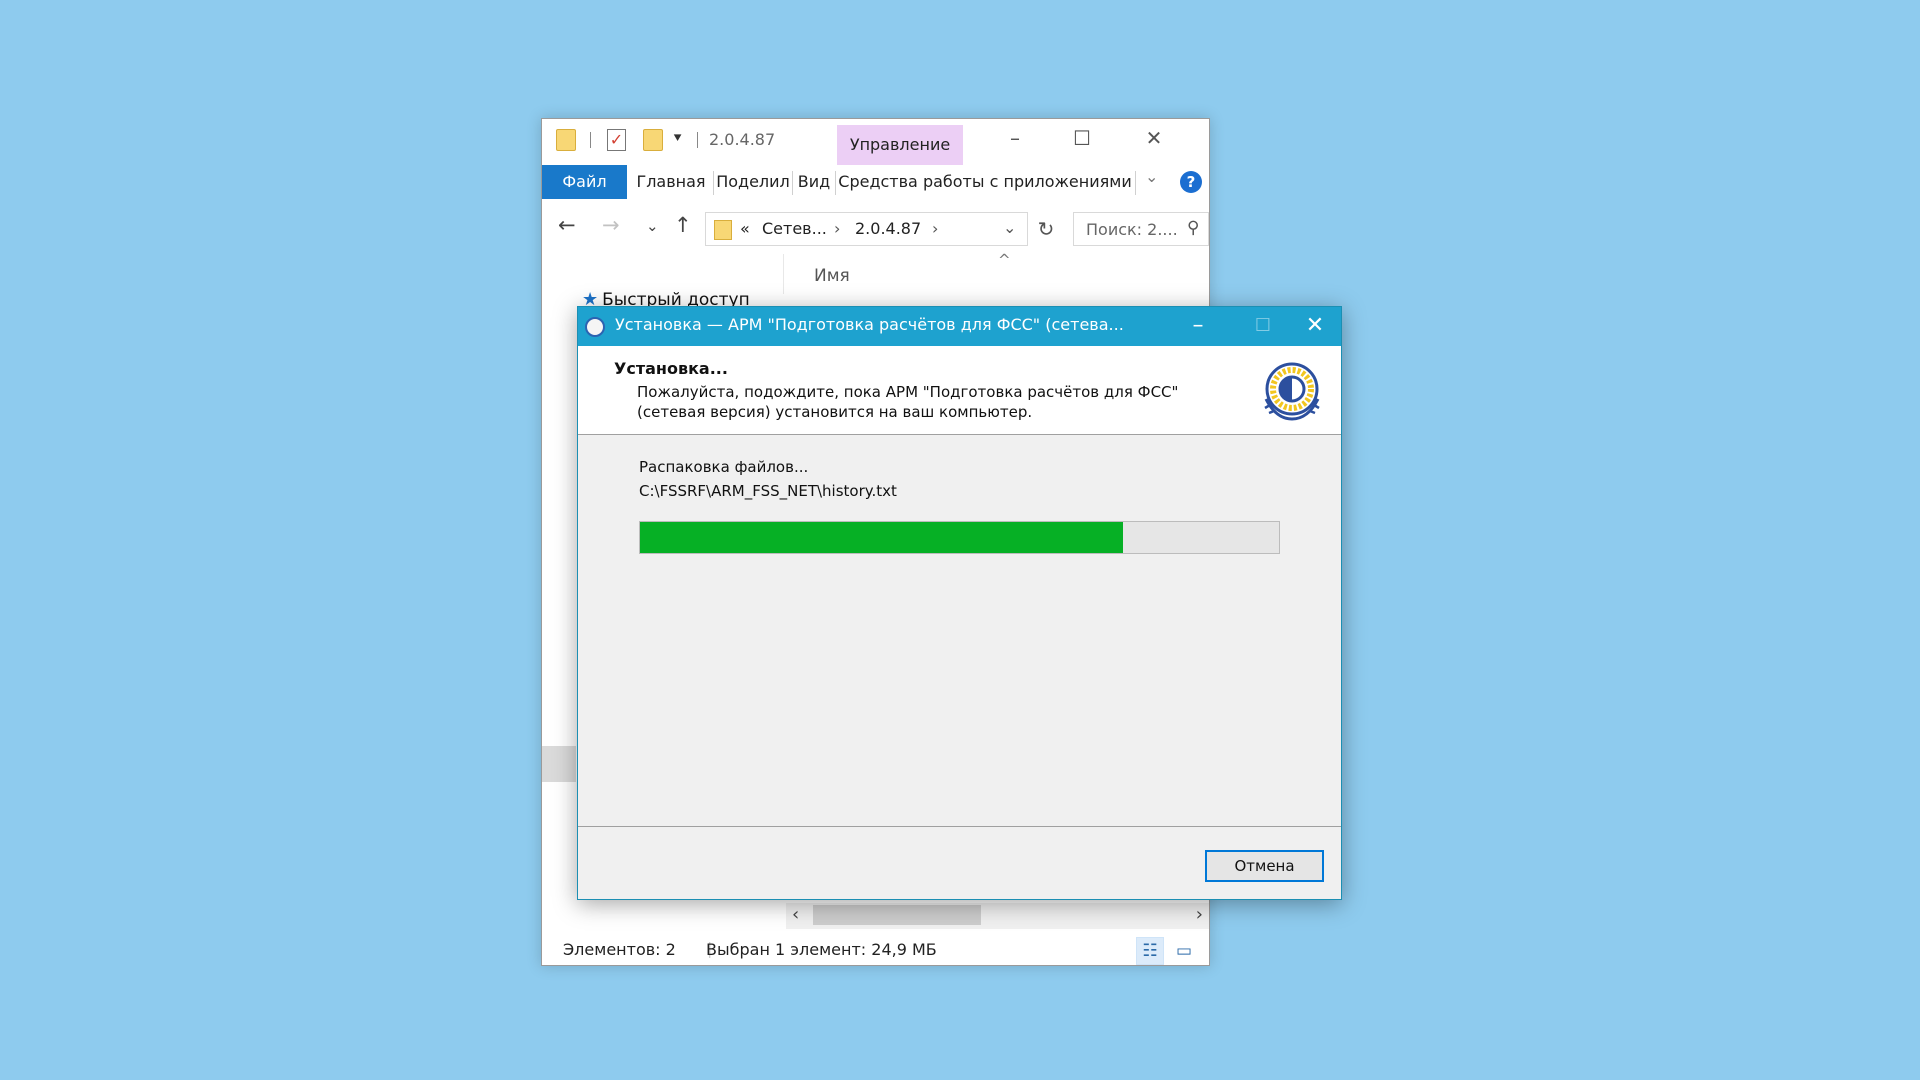 The width and height of the screenshot is (1920, 1080). Describe the element at coordinates (683, 225) in the screenshot. I see `up-arrow-icon: ↑` at that location.